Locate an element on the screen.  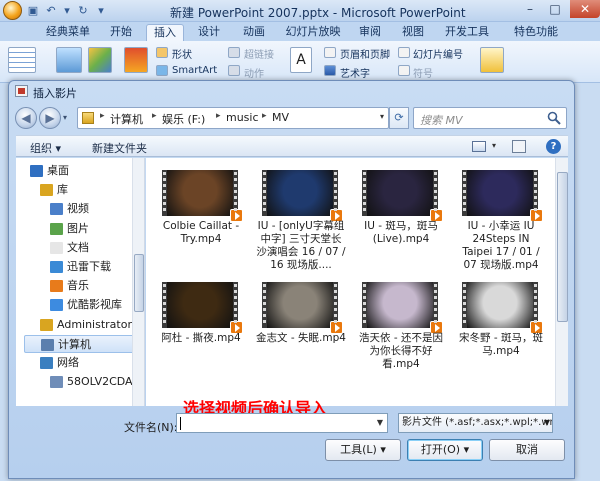
history-dropdown-icon: ▾ is located at coordinates (65, 117).